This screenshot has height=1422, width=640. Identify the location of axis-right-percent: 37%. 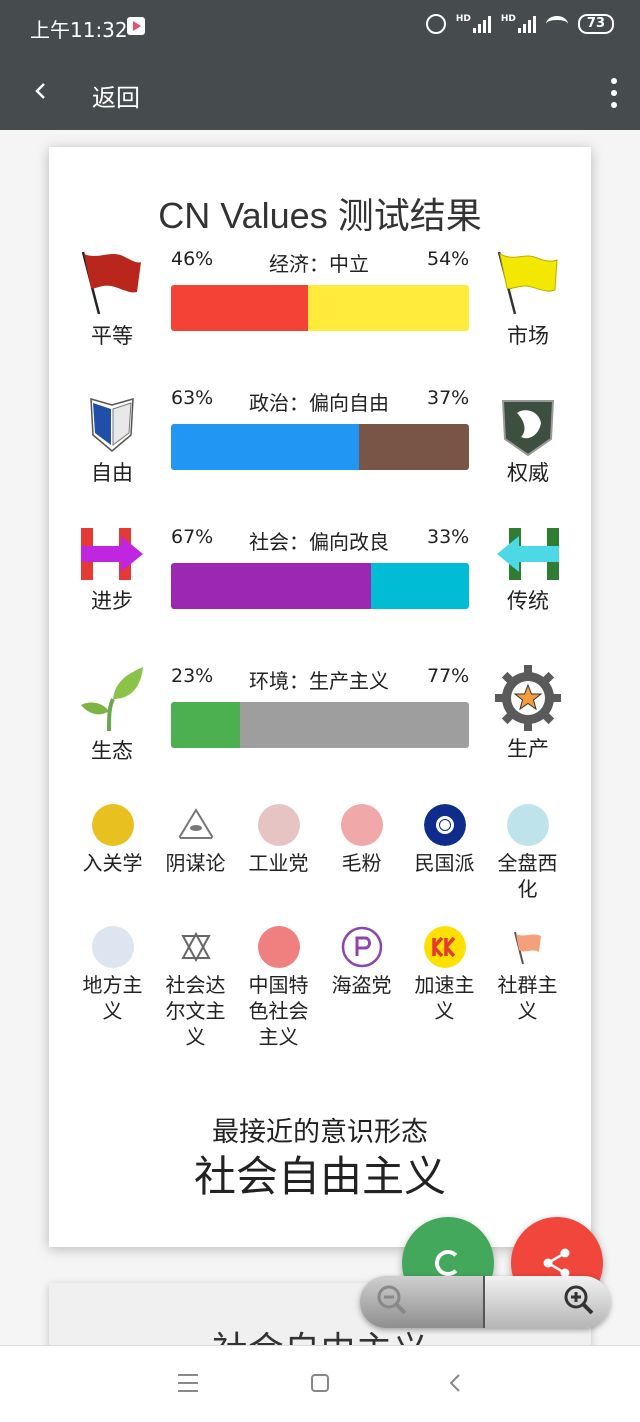
(448, 398).